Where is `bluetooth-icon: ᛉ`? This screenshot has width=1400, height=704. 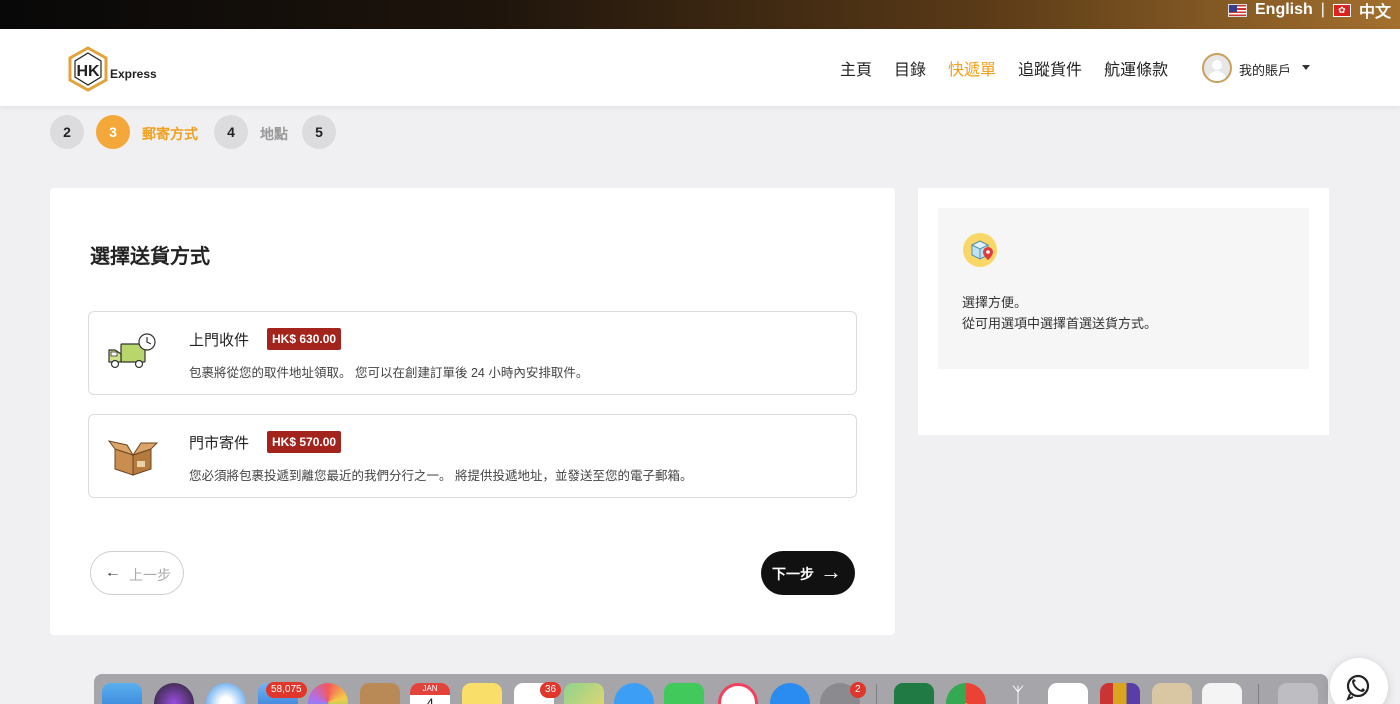 bluetooth-icon: ᛉ is located at coordinates (1018, 693).